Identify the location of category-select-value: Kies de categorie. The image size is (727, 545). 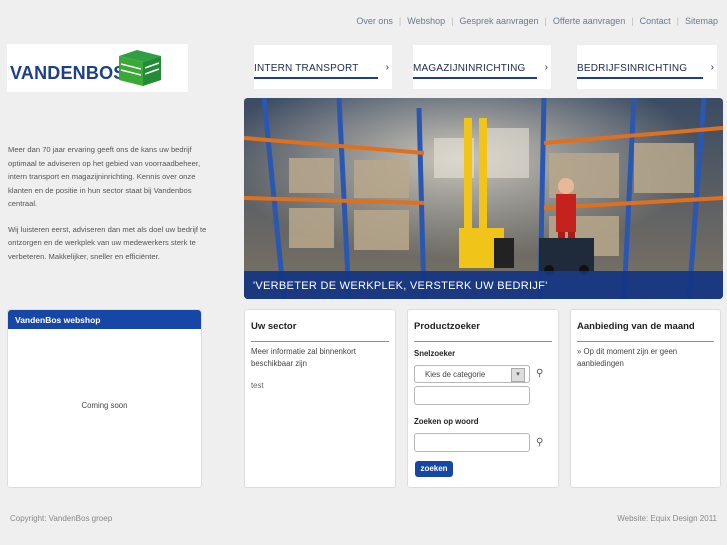
(455, 374).